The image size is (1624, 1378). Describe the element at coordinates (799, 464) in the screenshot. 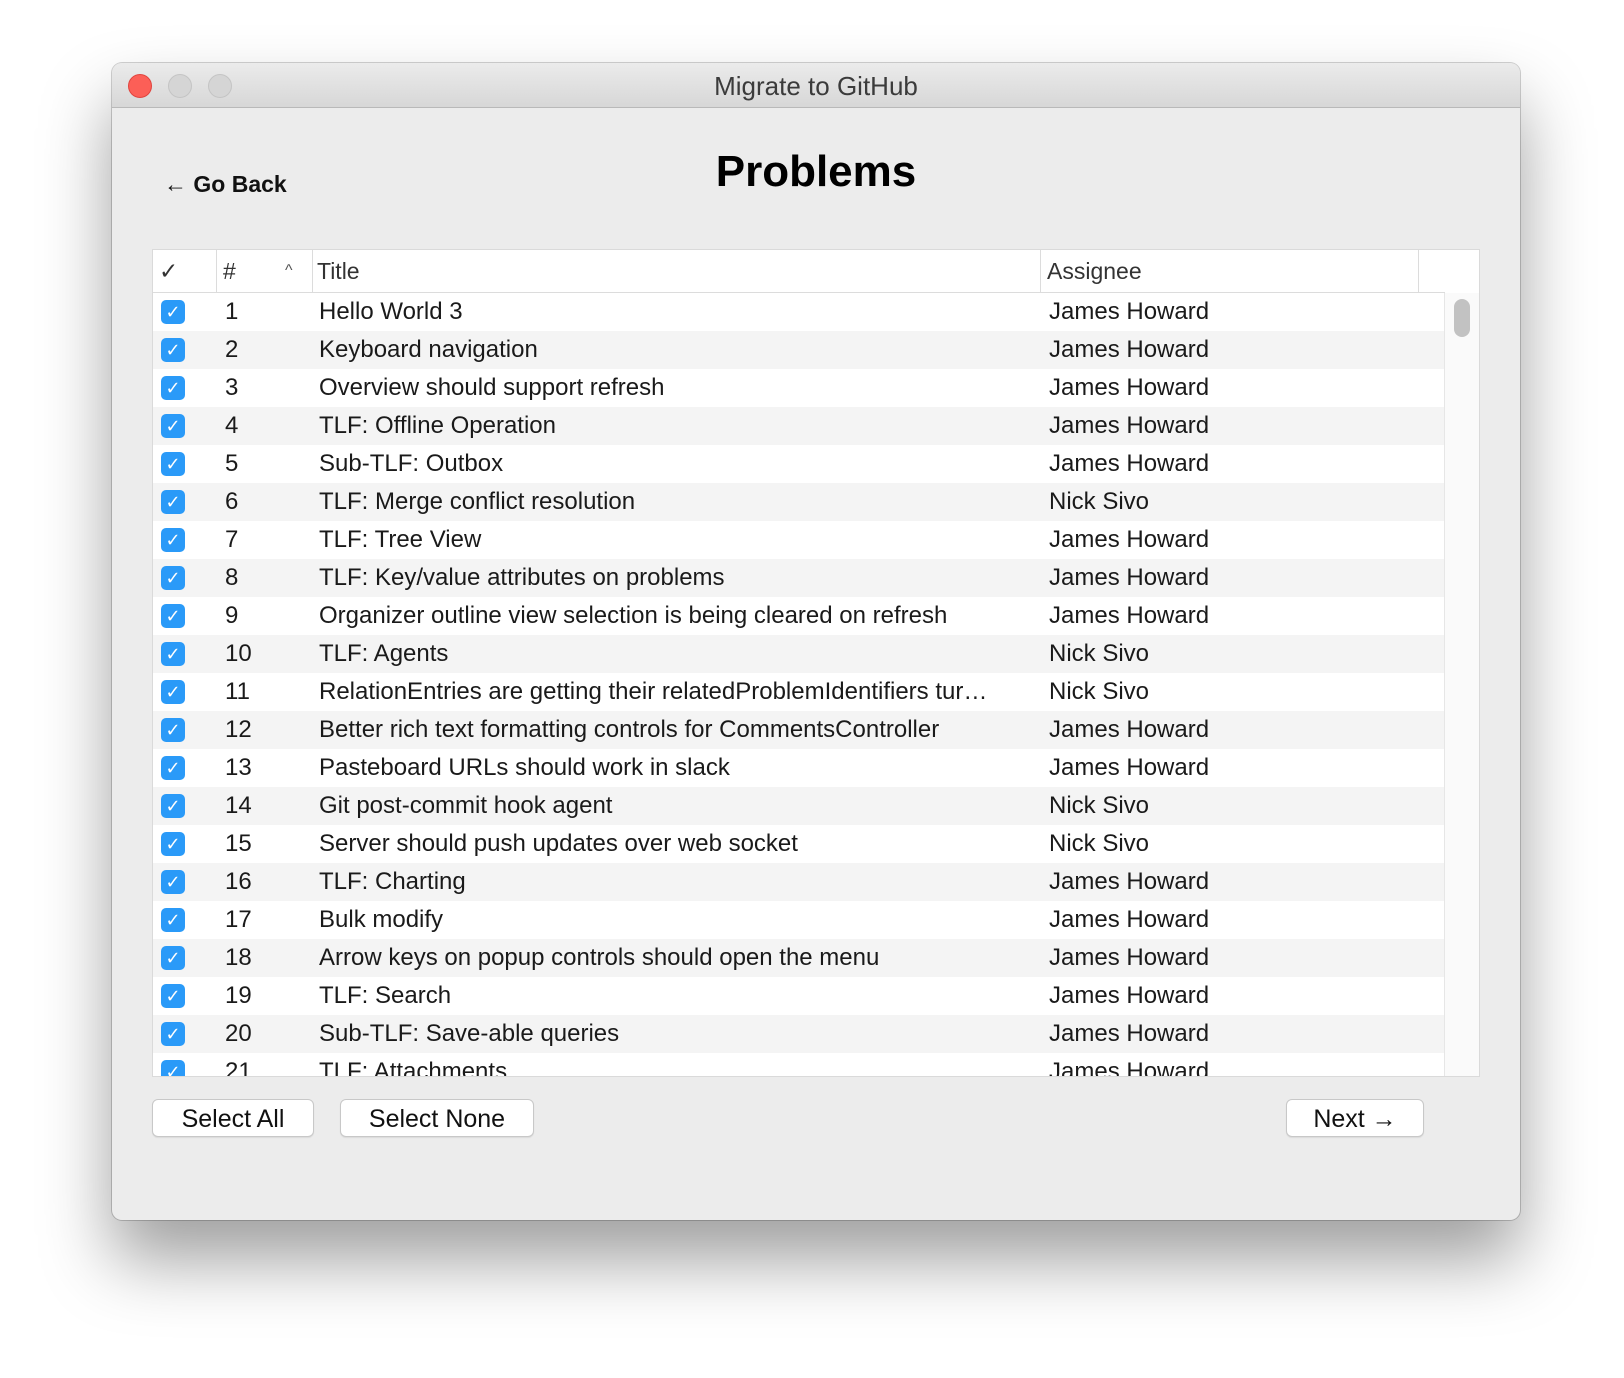

I see `table-row: ✓ 5 Sub-TLF: Outbox James Howard` at that location.